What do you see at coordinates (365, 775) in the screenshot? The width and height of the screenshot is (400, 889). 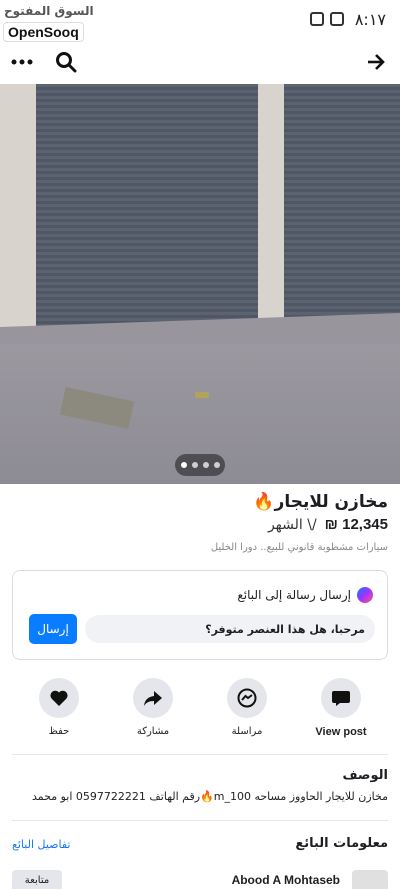 I see `description-heading: الوصف` at bounding box center [365, 775].